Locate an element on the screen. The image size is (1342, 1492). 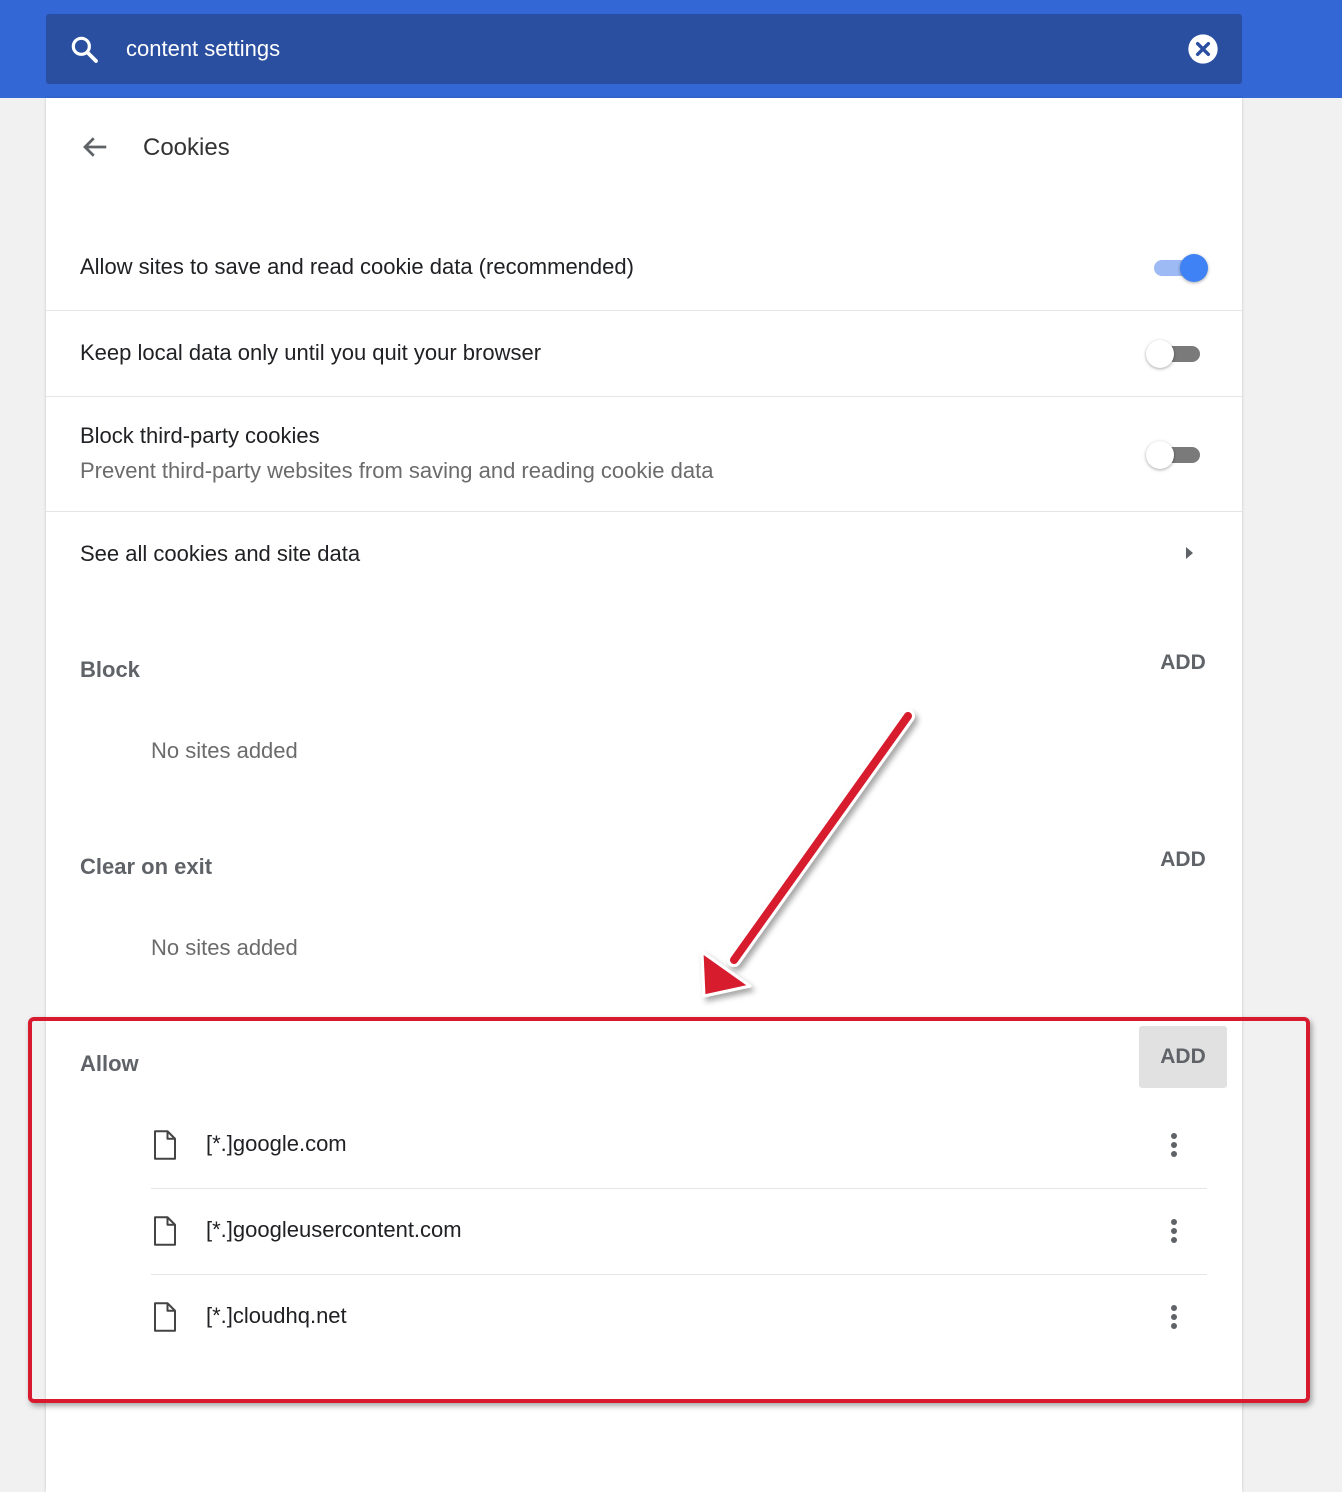
site-label: [*.]cloudhq.net is located at coordinates (276, 1315).